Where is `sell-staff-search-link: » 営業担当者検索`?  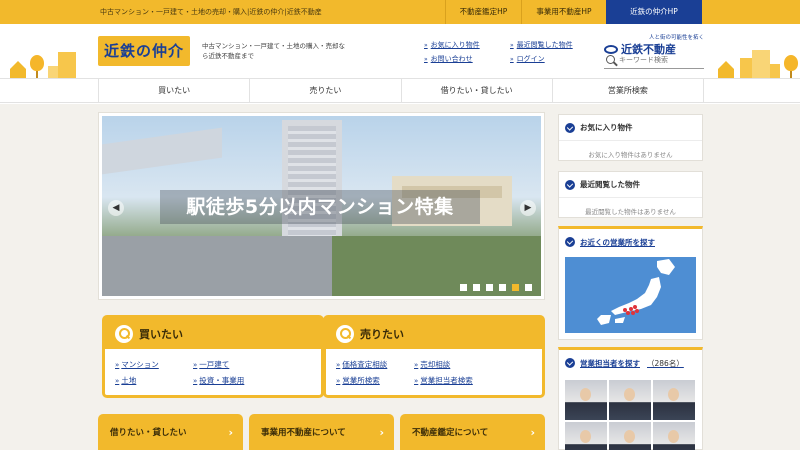
sell-staff-search-link: » 営業担当者検索 is located at coordinates (469, 380).